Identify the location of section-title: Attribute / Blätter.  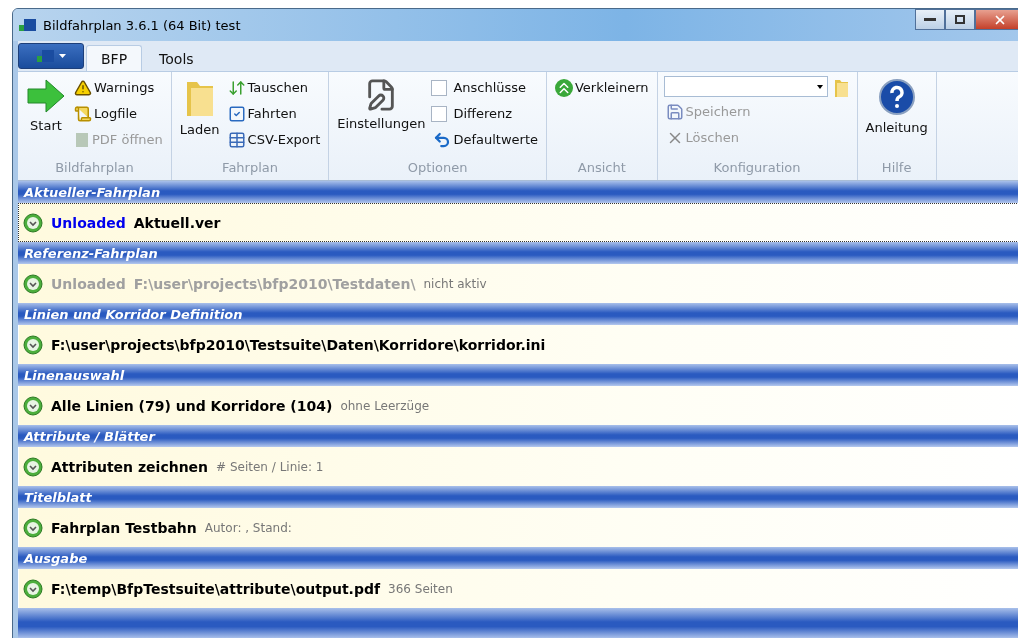
(89, 436).